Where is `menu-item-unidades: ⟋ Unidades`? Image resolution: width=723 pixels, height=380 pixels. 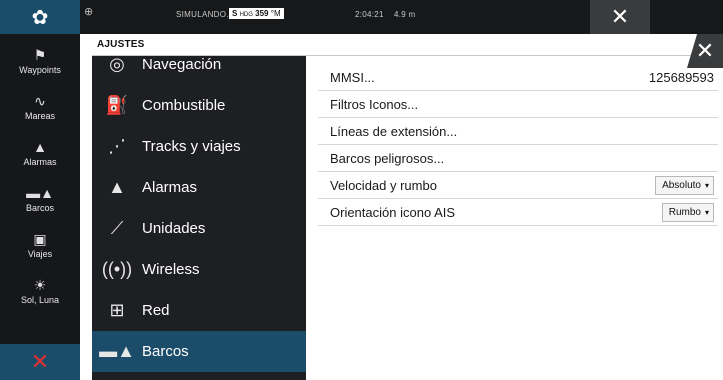 menu-item-unidades: ⟋ Unidades is located at coordinates (199, 228).